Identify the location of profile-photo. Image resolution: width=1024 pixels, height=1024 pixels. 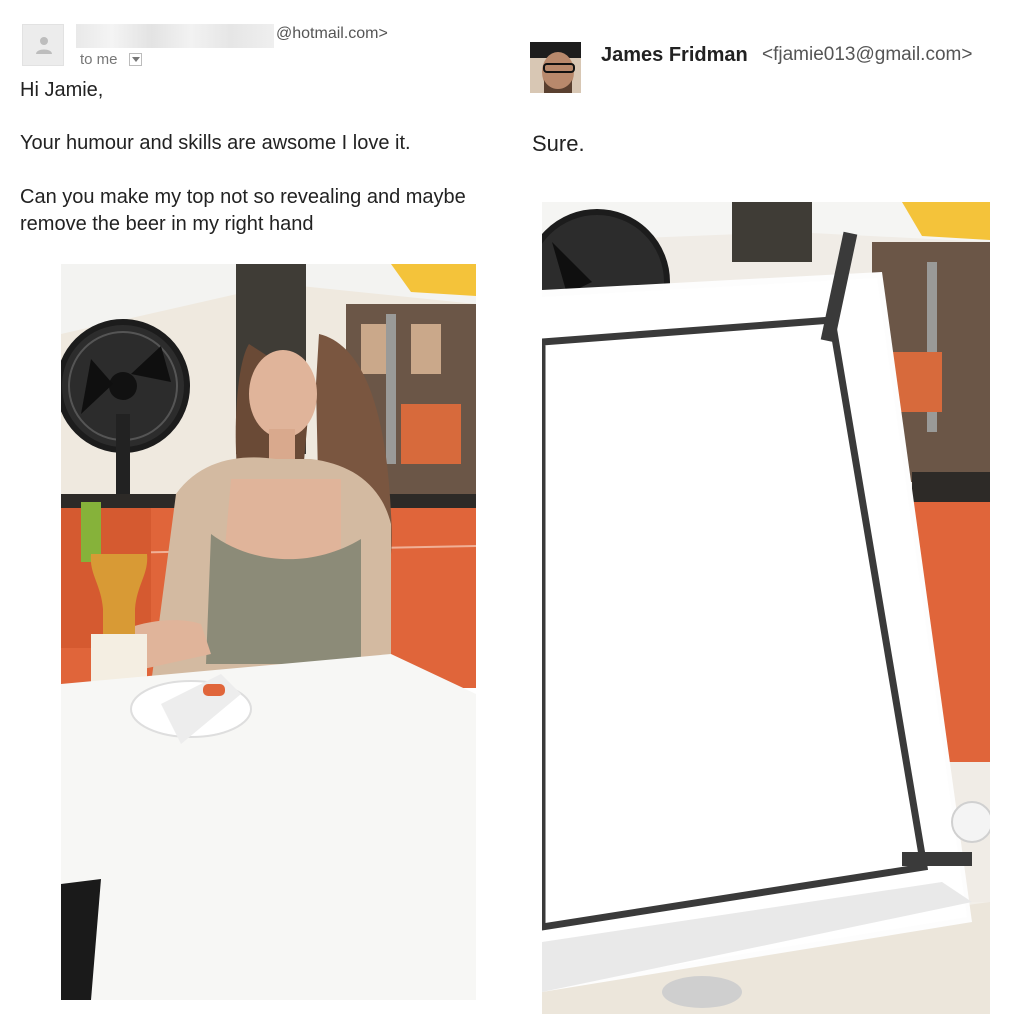
(555, 67).